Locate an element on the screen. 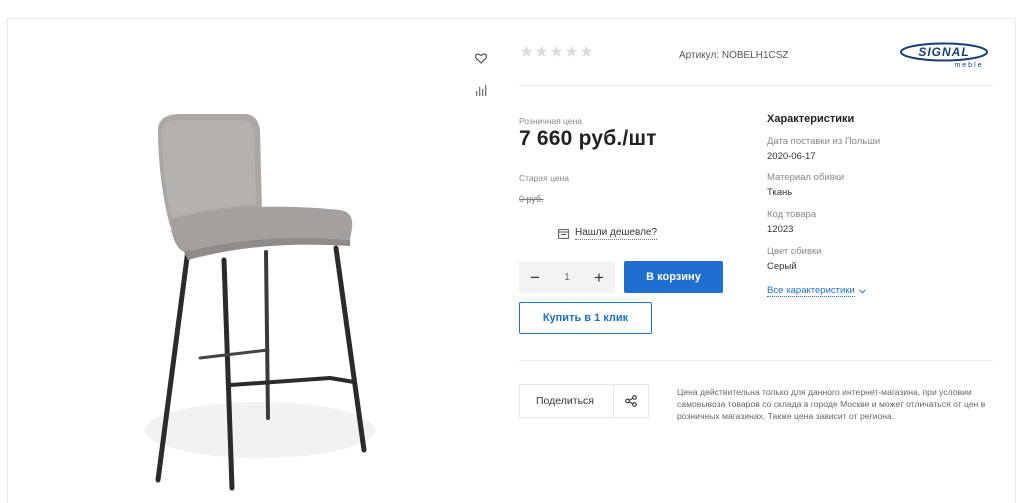 Image resolution: width=1024 pixels, height=503 pixels. rating-stars is located at coordinates (556, 51).